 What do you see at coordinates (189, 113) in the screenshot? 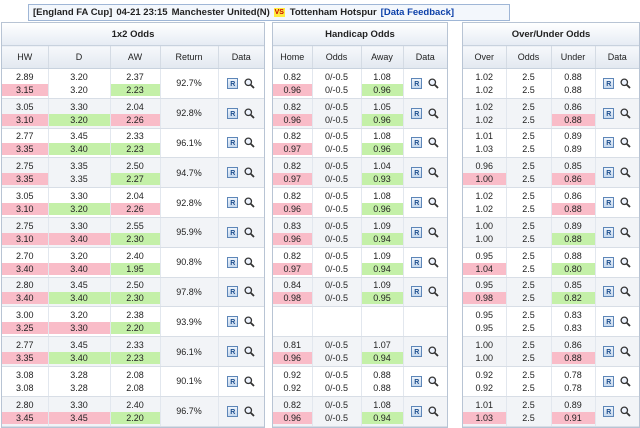
I see `return-cell: 92.8%` at bounding box center [189, 113].